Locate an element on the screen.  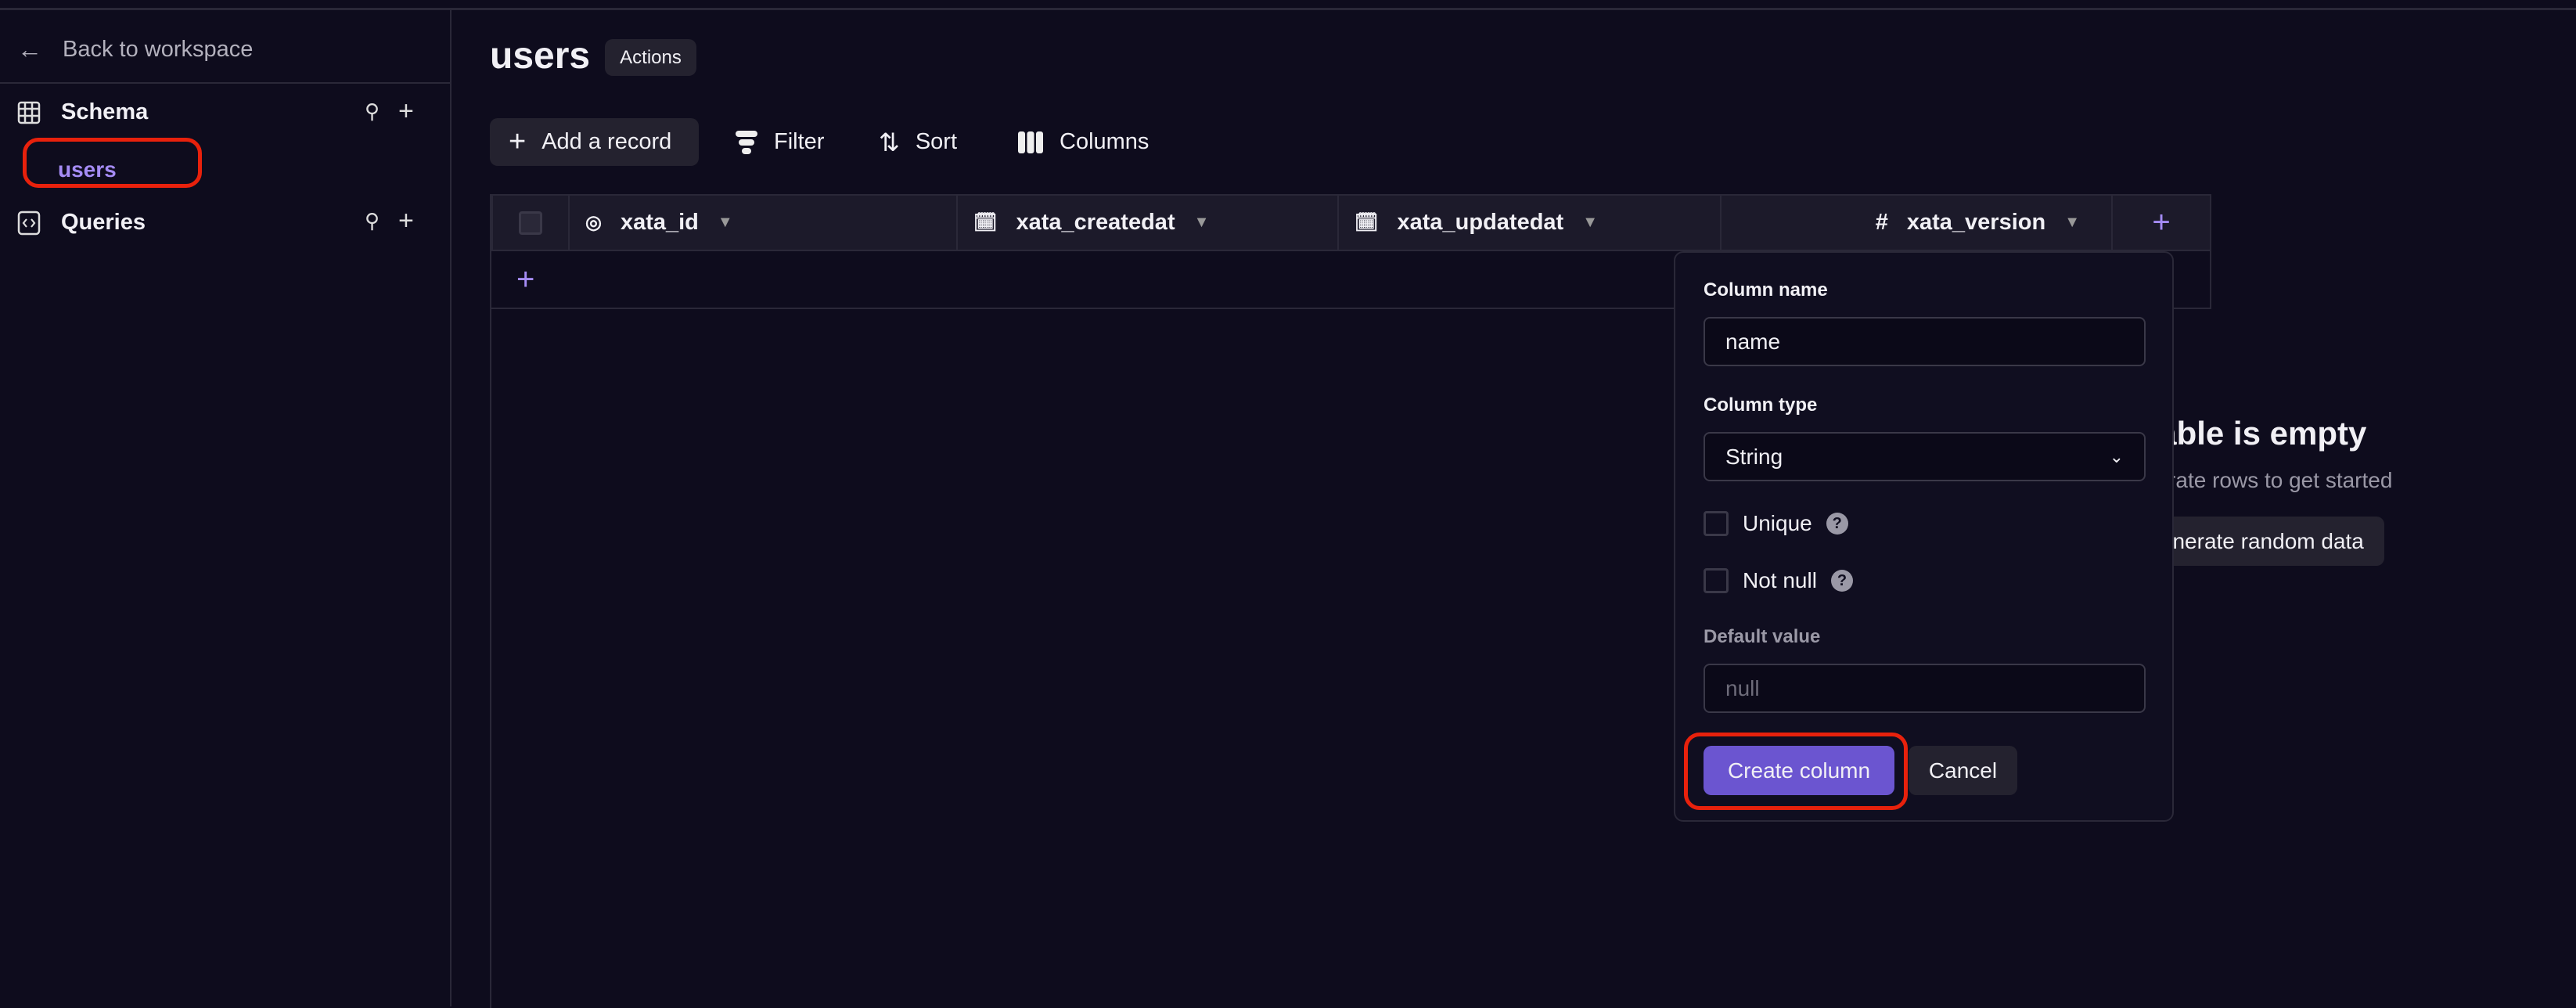
columns-button: Columns is located at coordinates (1083, 142).